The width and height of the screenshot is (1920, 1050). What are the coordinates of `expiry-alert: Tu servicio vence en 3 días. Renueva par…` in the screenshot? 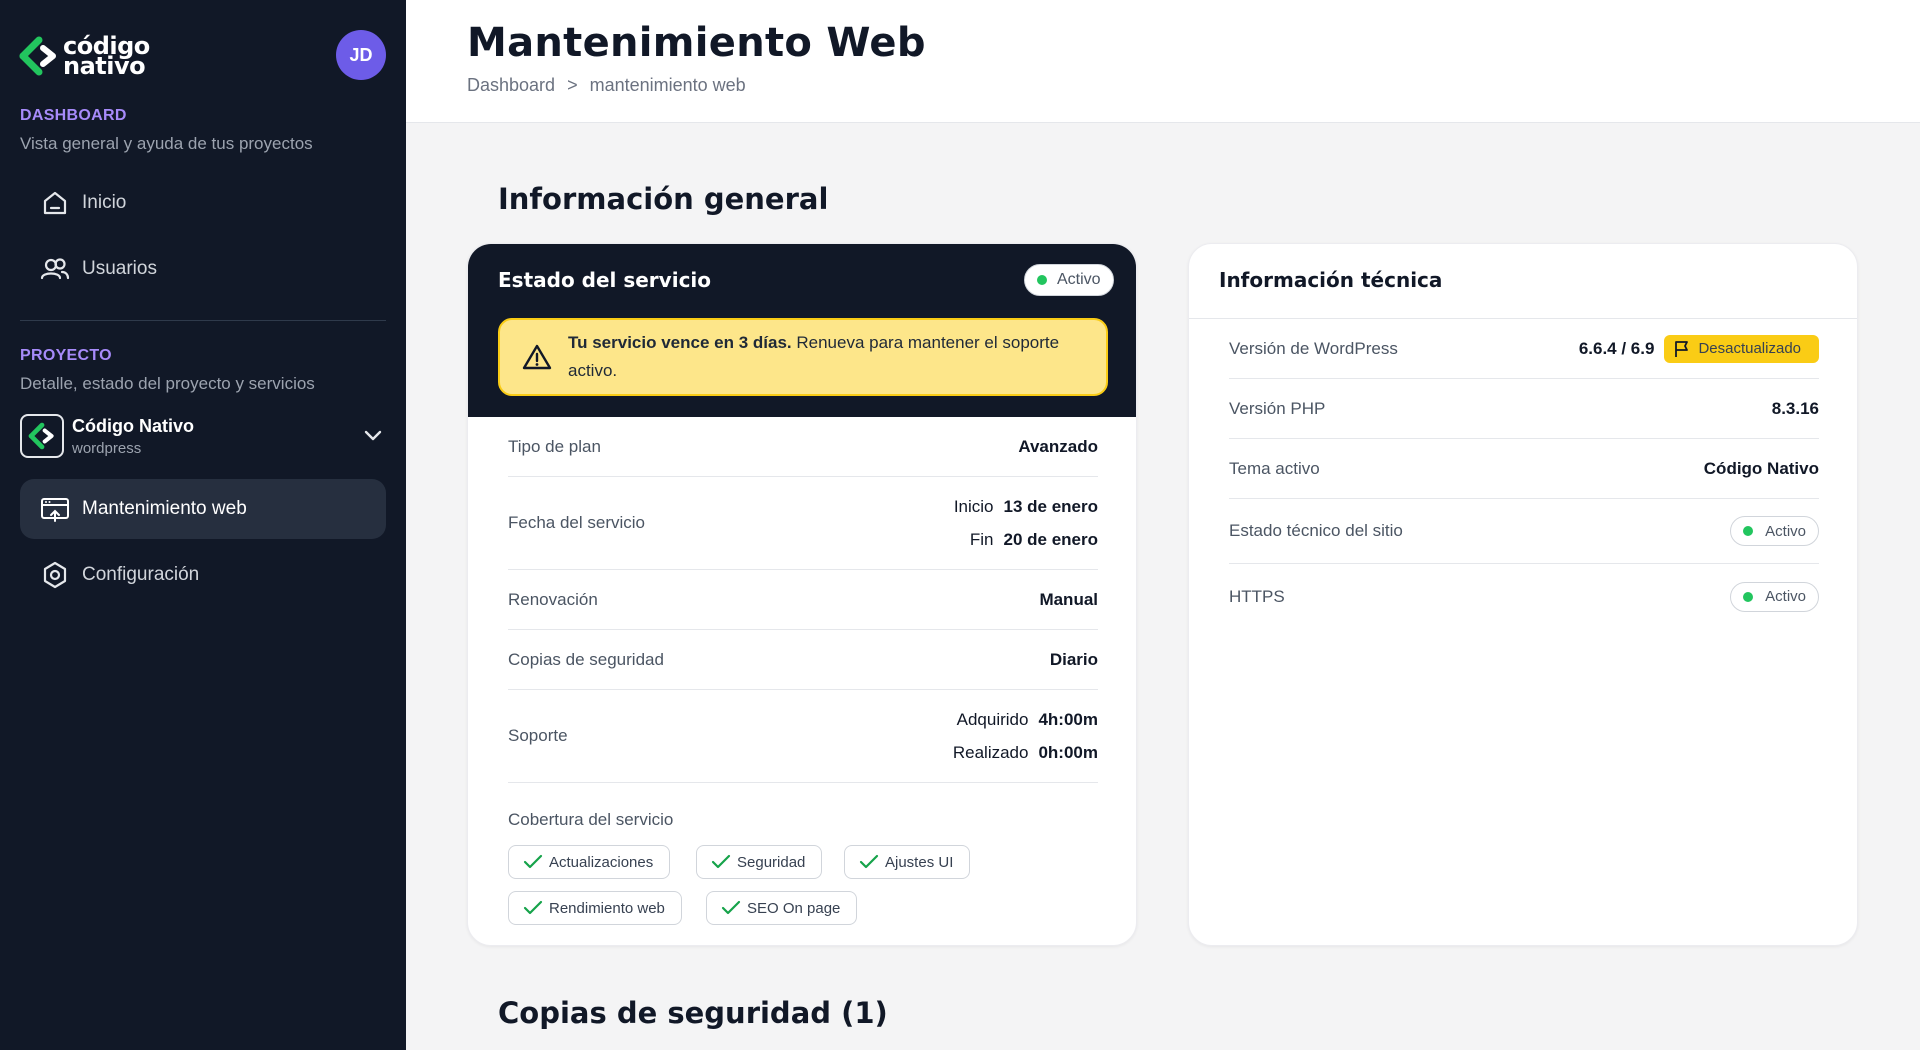 It's located at (803, 357).